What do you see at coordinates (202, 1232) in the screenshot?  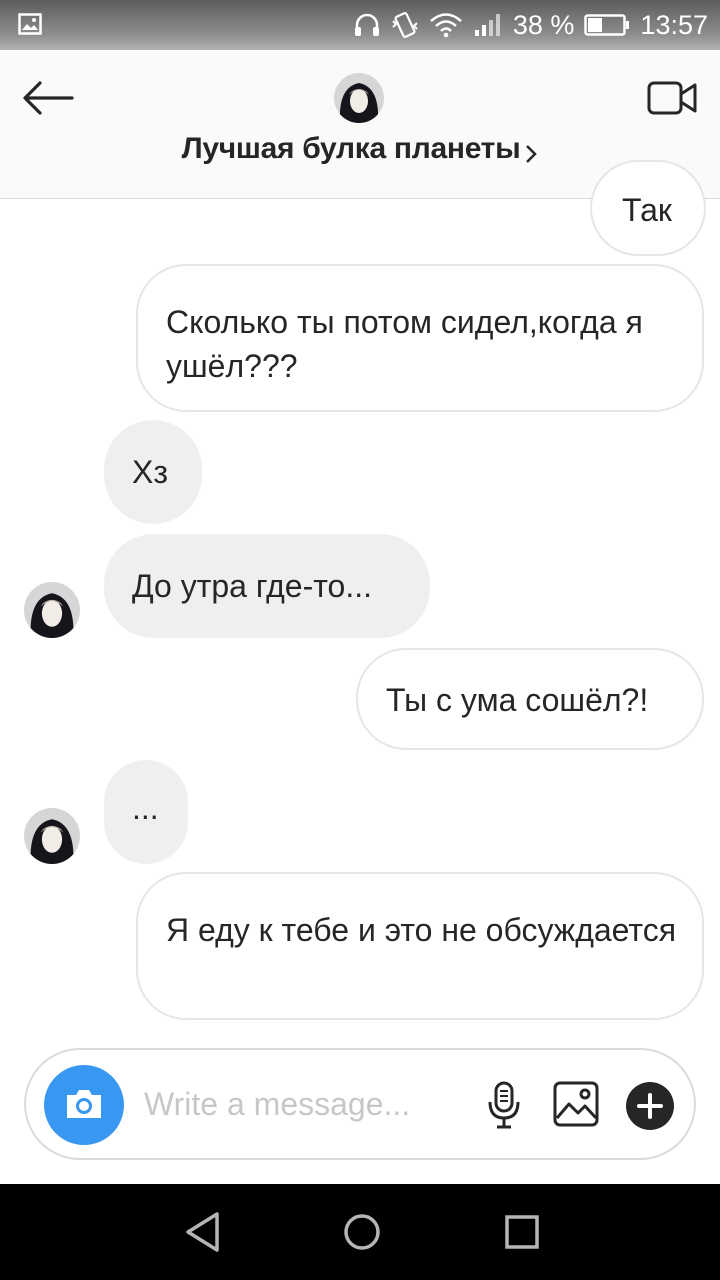 I see `nav-back-icon` at bounding box center [202, 1232].